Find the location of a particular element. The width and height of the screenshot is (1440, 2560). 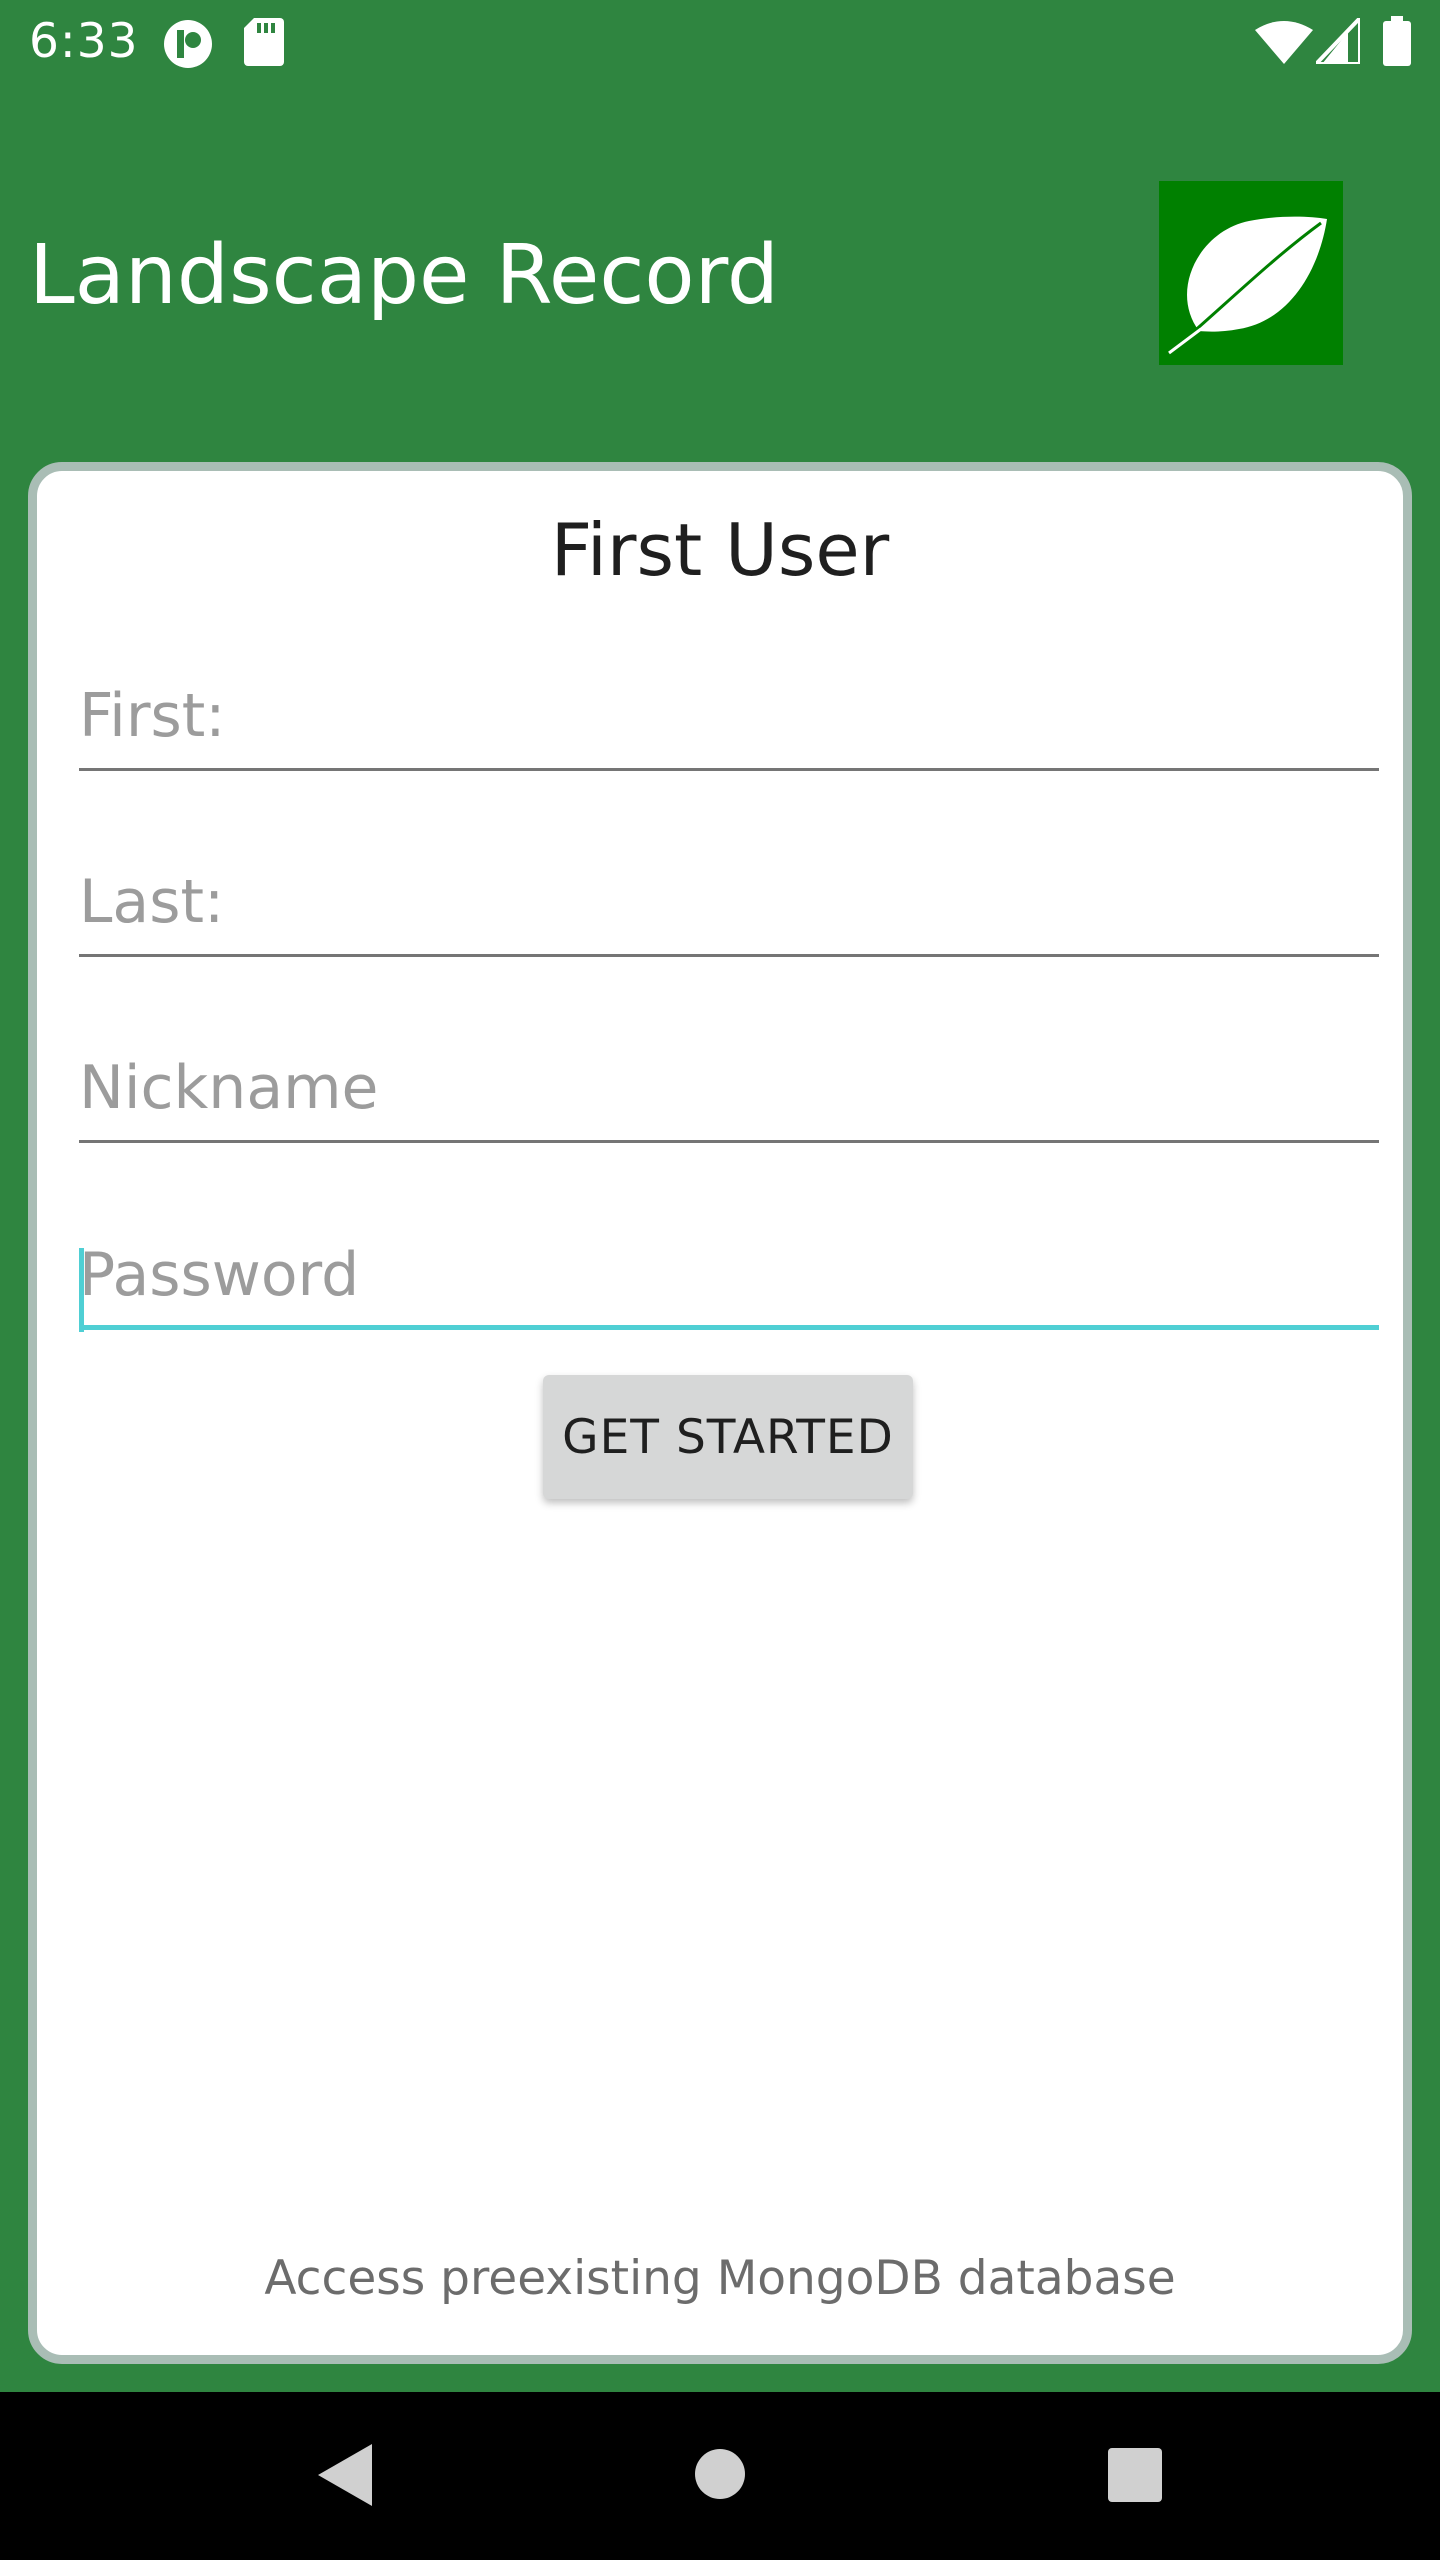

first-name-input is located at coordinates (729, 716).